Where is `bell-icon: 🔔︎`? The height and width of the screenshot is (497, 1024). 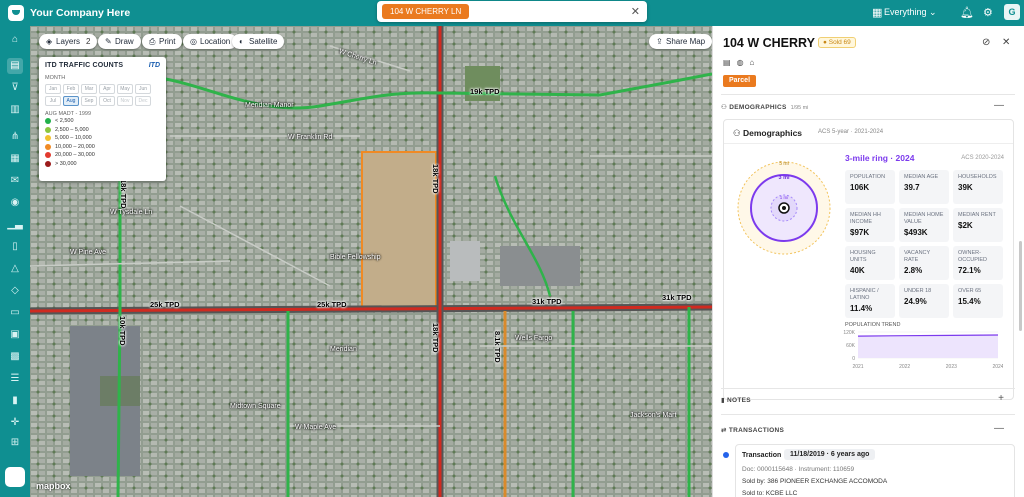
bell-icon: 🔔︎ is located at coordinates (967, 12).